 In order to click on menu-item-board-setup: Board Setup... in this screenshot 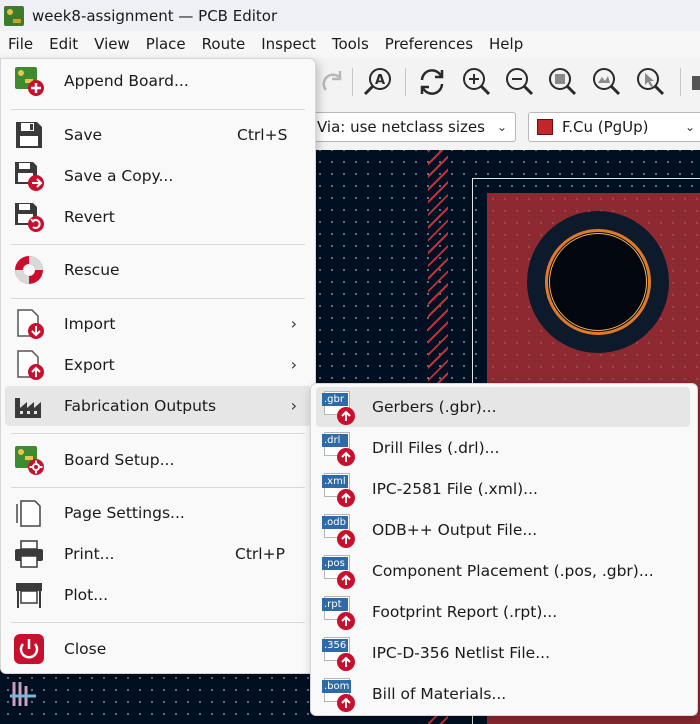, I will do `click(158, 460)`.